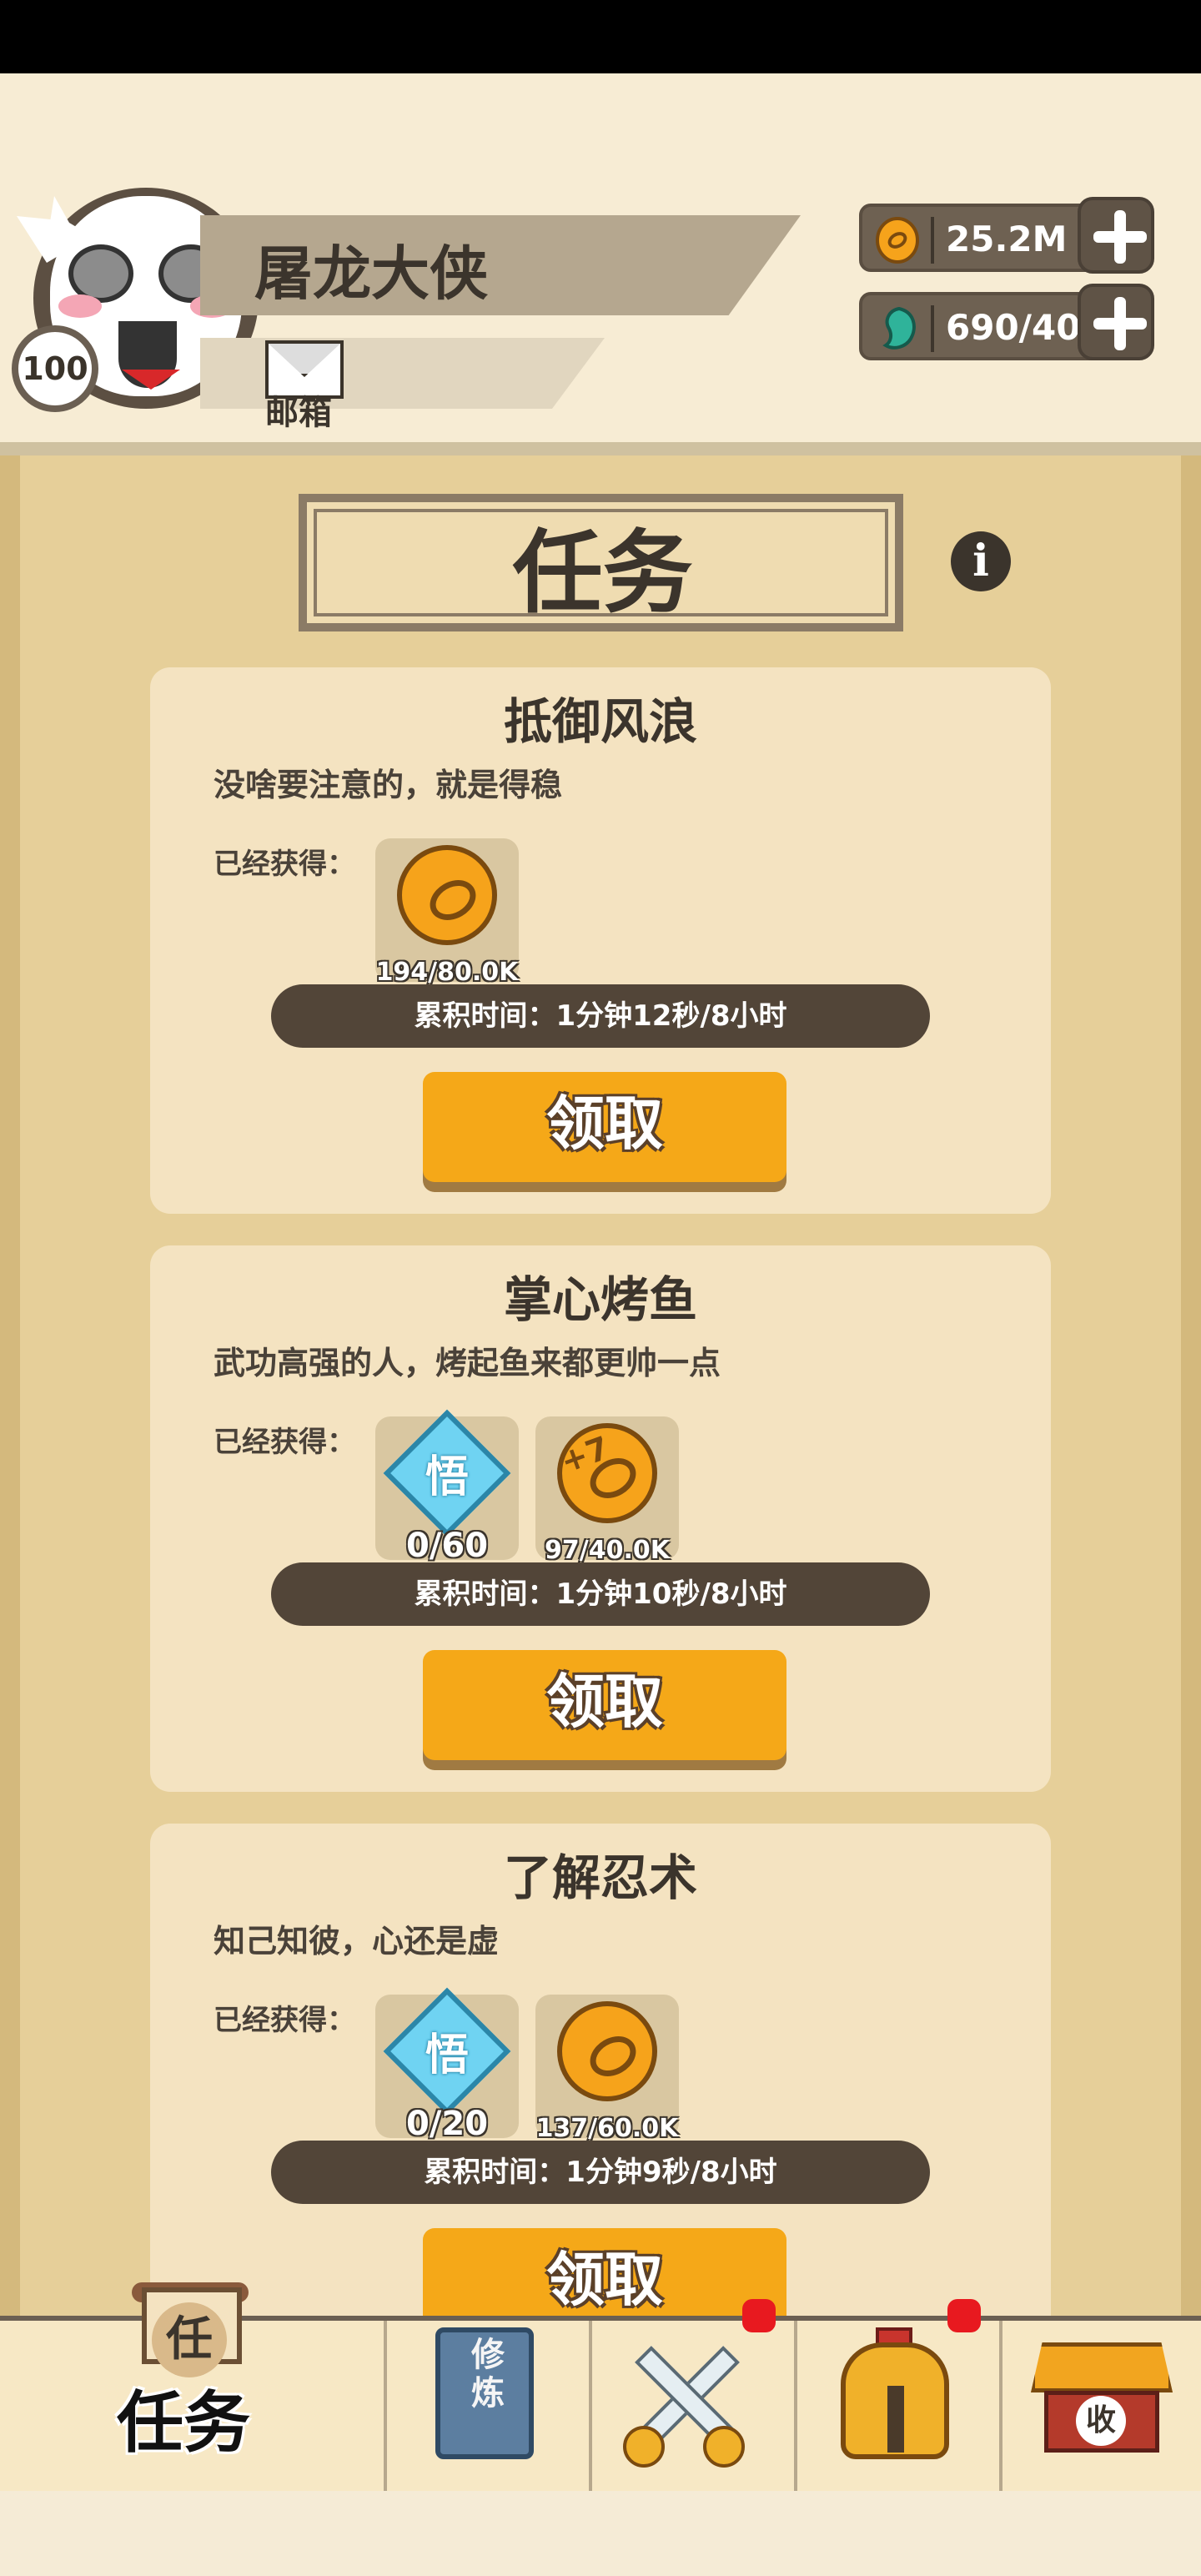 This screenshot has height=2576, width=1201. Describe the element at coordinates (896, 2419) in the screenshot. I see `helmet-slot` at that location.